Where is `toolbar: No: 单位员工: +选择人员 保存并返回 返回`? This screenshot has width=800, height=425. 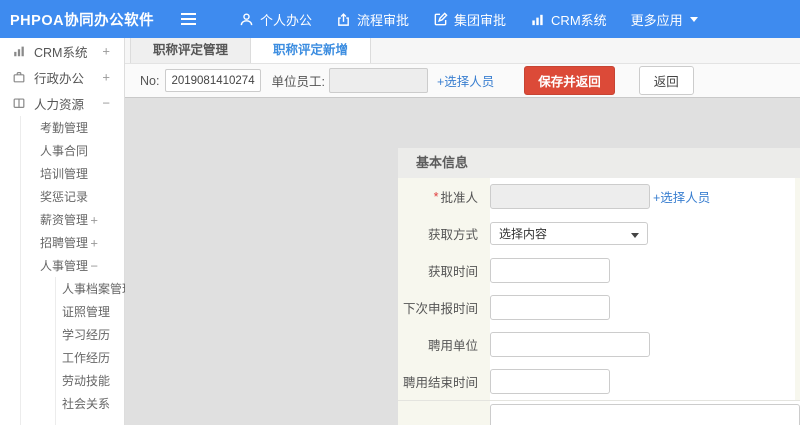
toolbar: No: 单位员工: +选择人员 保存并返回 返回 is located at coordinates (462, 81).